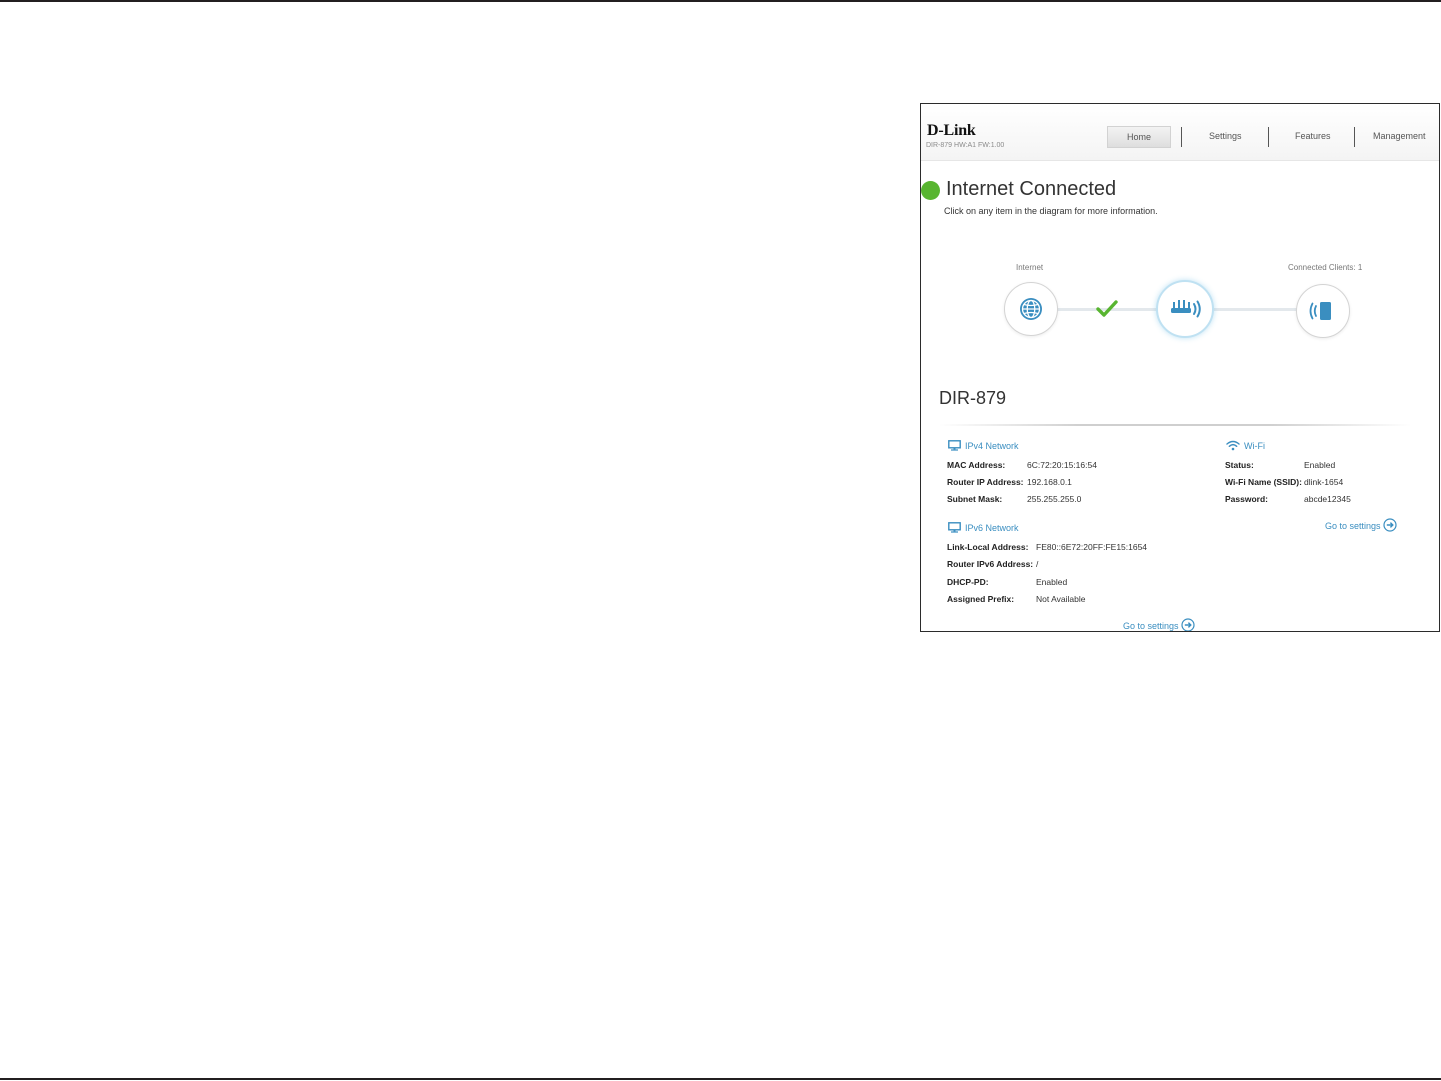 The height and width of the screenshot is (1081, 1441). What do you see at coordinates (992, 528) in the screenshot?
I see `ipv6-heading: IPv6 Network` at bounding box center [992, 528].